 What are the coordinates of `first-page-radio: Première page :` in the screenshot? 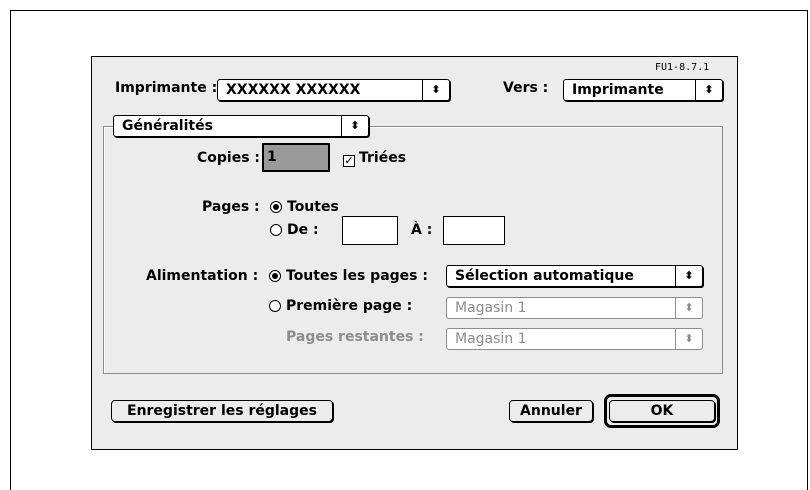 It's located at (340, 306).